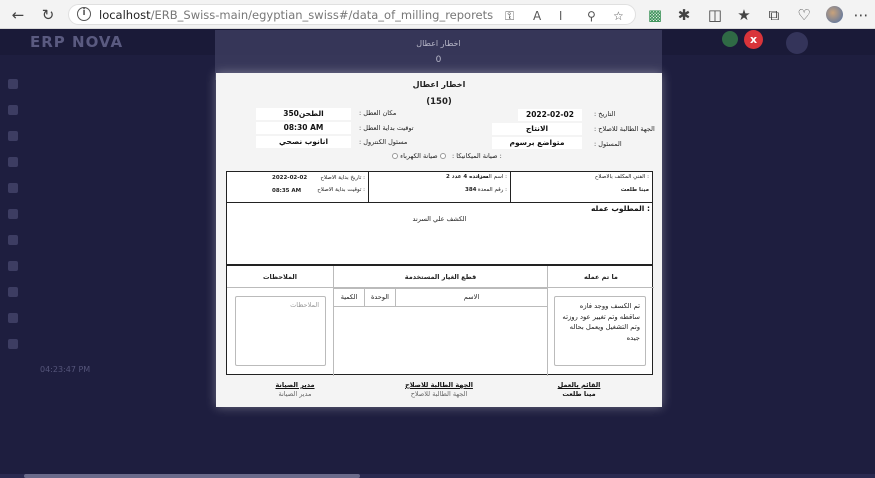 The image size is (875, 478). Describe the element at coordinates (581, 187) in the screenshot. I see `technician-cell: الفني المكلف بالاصلاح : مينا طلعت` at that location.